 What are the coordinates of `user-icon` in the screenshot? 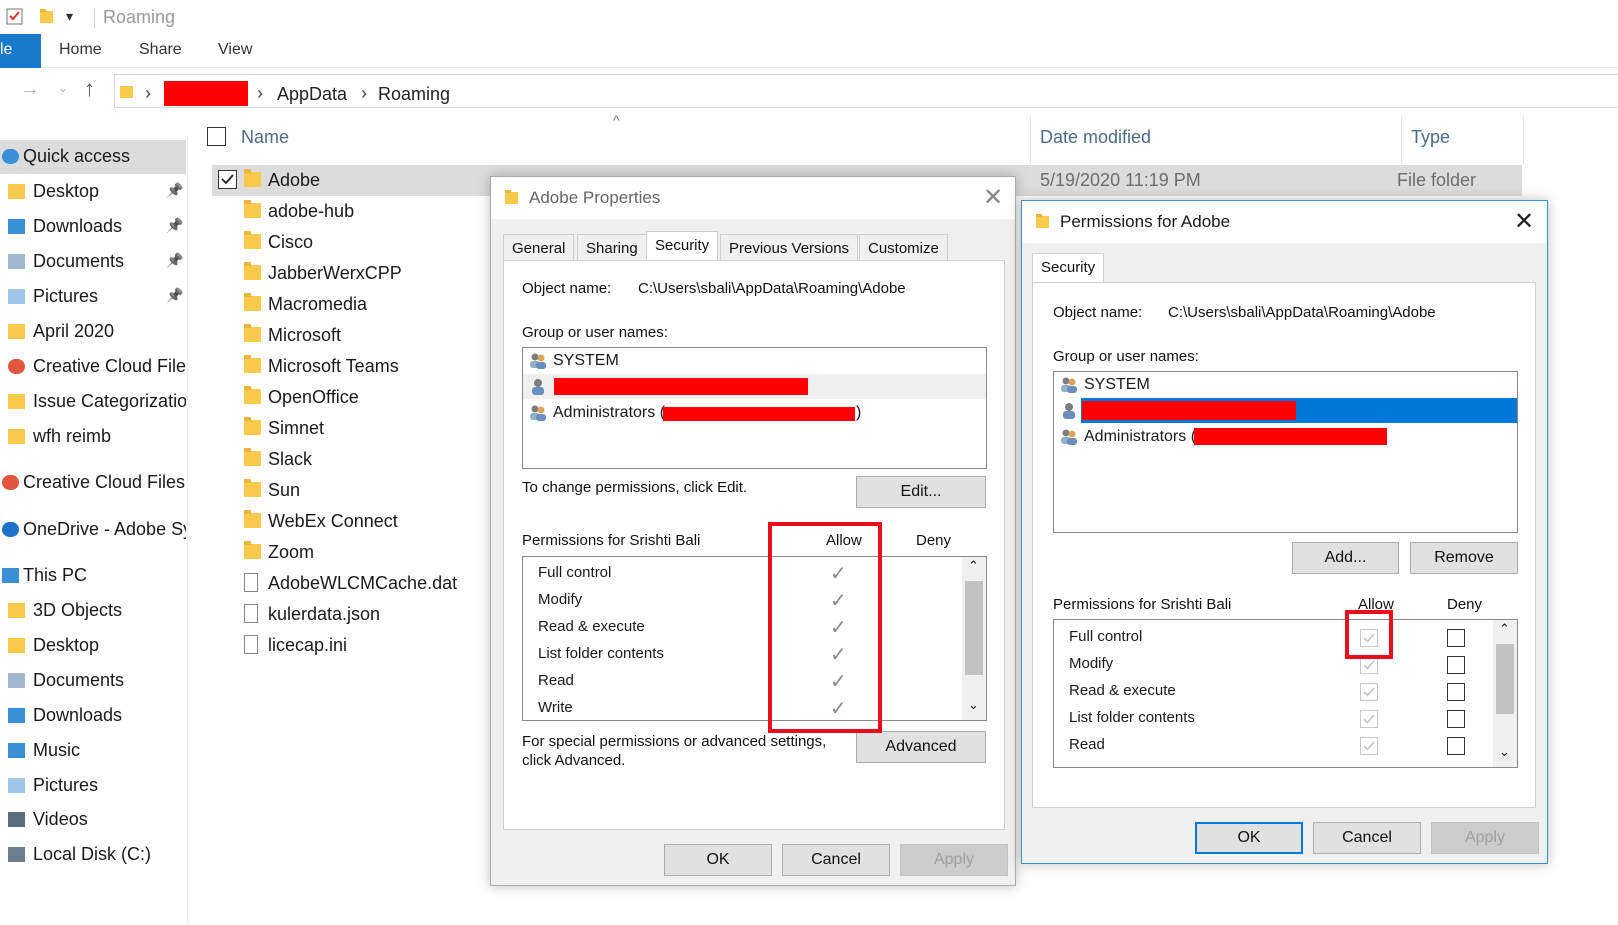 It's located at (538, 387).